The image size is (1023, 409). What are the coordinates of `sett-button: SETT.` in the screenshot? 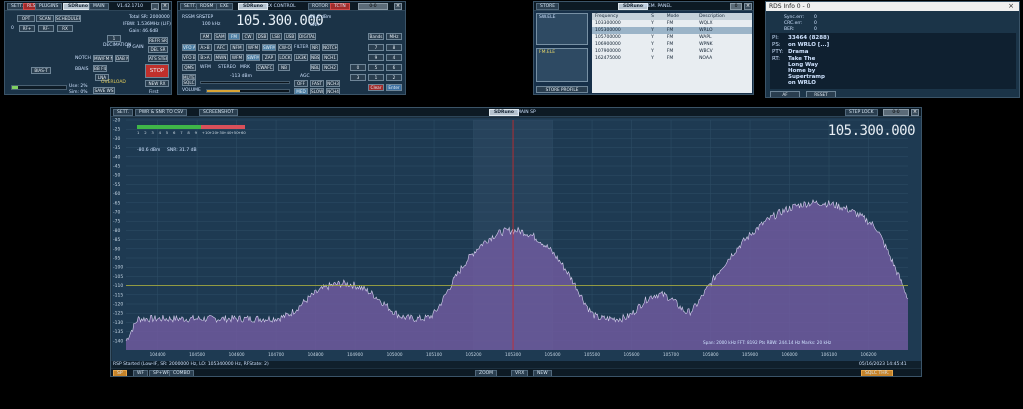 It's located at (123, 112).